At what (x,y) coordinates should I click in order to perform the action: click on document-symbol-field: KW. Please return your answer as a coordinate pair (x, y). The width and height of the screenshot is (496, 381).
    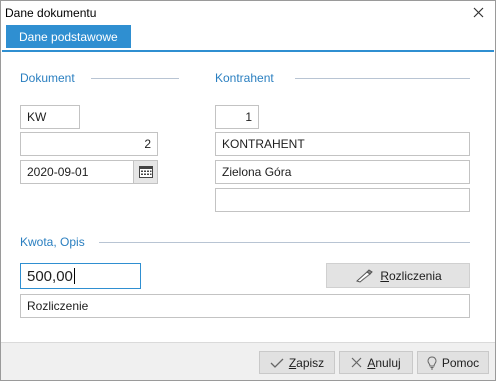
    Looking at the image, I should click on (50, 117).